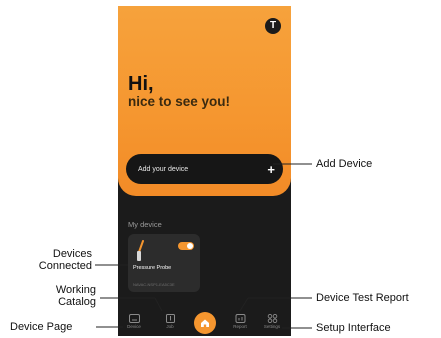  Describe the element at coordinates (353, 328) in the screenshot. I see `label-setup-interface: Setup Interface` at that location.